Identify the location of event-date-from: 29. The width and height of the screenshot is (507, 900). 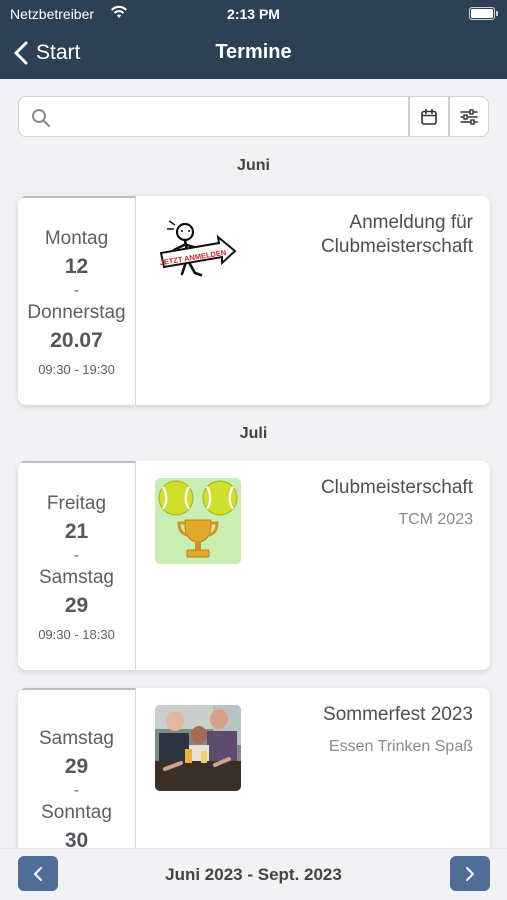
(76, 766).